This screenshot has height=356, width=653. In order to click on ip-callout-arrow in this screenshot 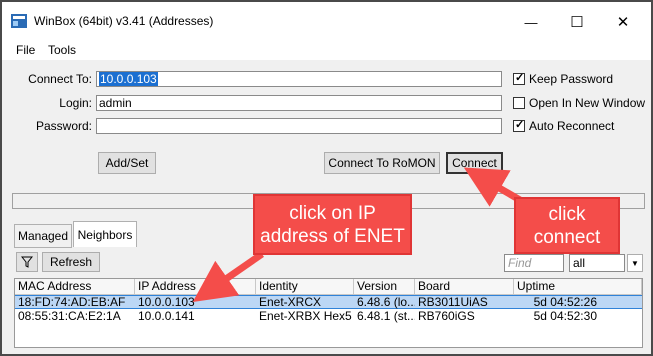, I will do `click(228, 276)`.